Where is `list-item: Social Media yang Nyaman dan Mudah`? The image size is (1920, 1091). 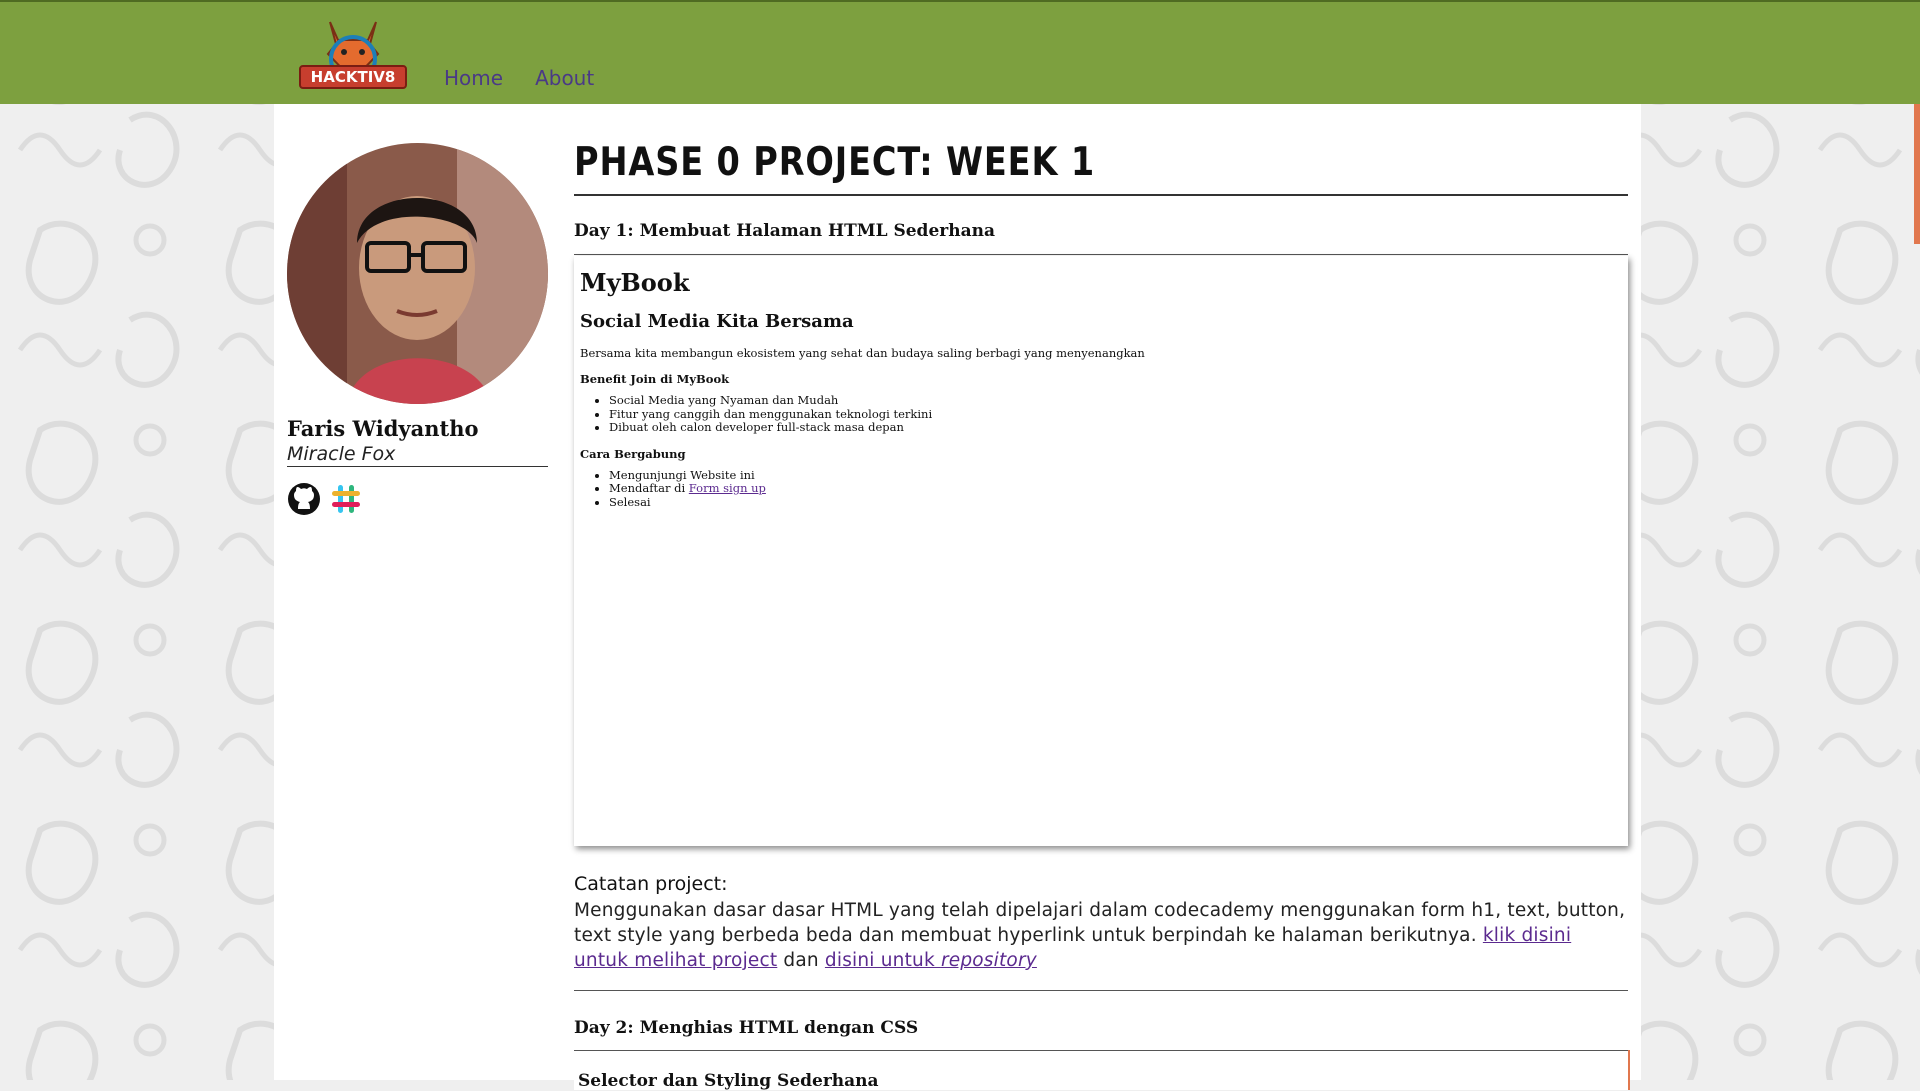
list-item: Social Media yang Nyaman dan Mudah is located at coordinates (1115, 400).